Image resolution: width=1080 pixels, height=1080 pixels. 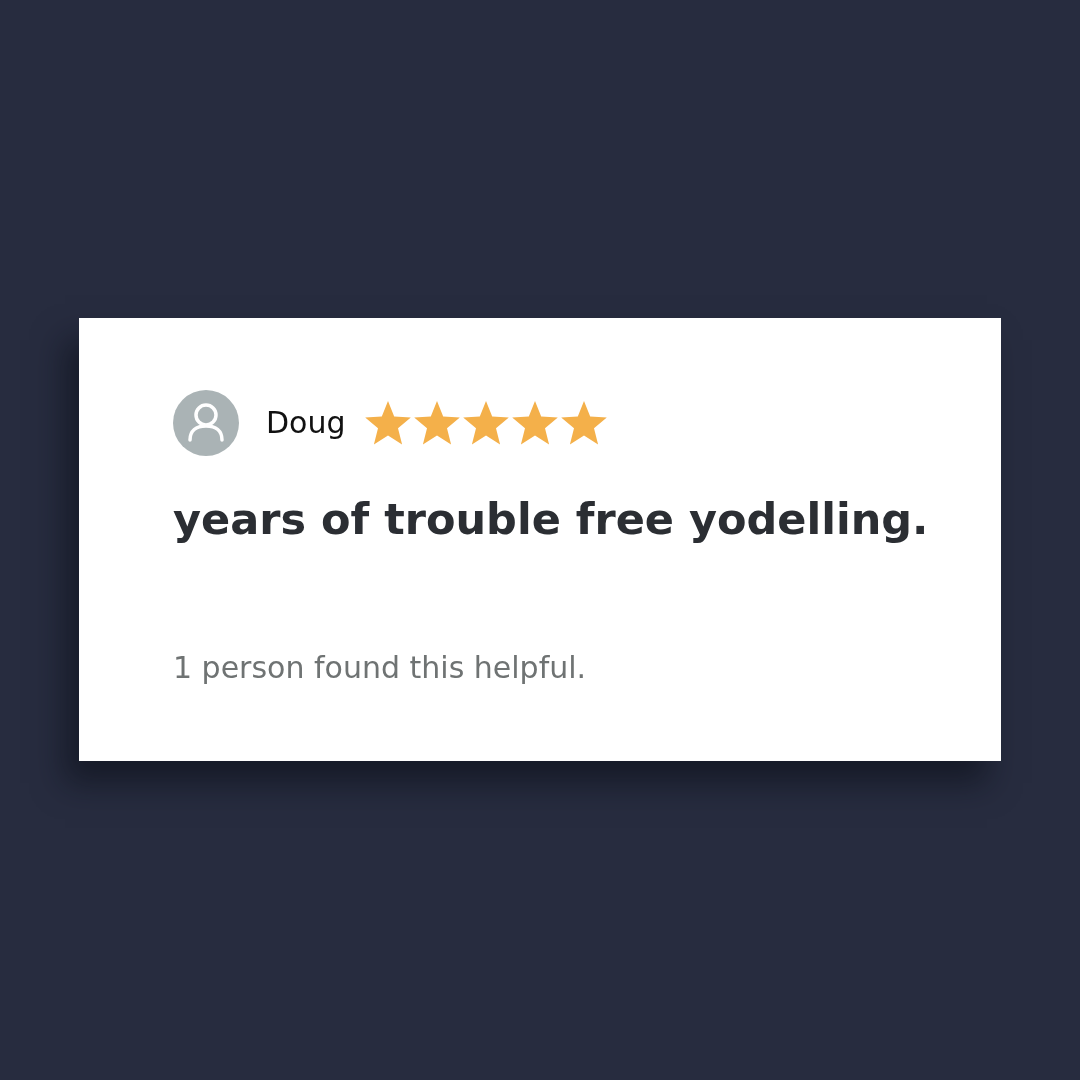 What do you see at coordinates (206, 423) in the screenshot?
I see `avatar-icon` at bounding box center [206, 423].